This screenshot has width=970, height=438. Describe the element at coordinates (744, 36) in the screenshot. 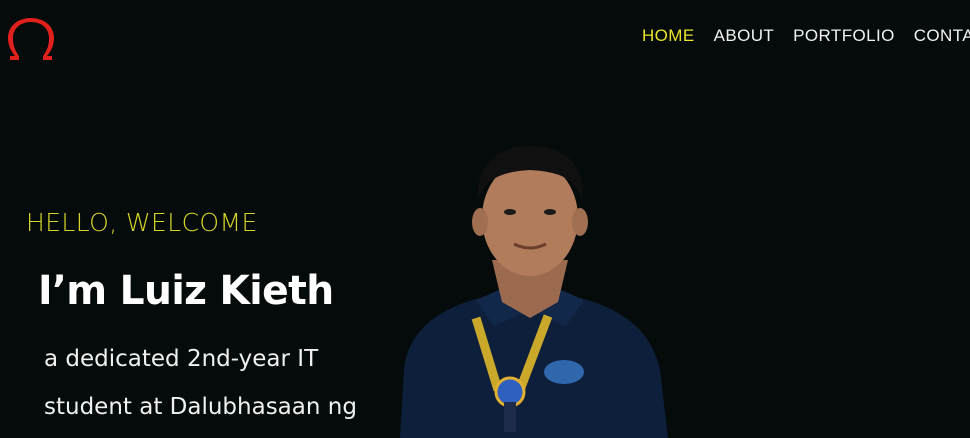

I see `nav-about: ABOUT` at that location.